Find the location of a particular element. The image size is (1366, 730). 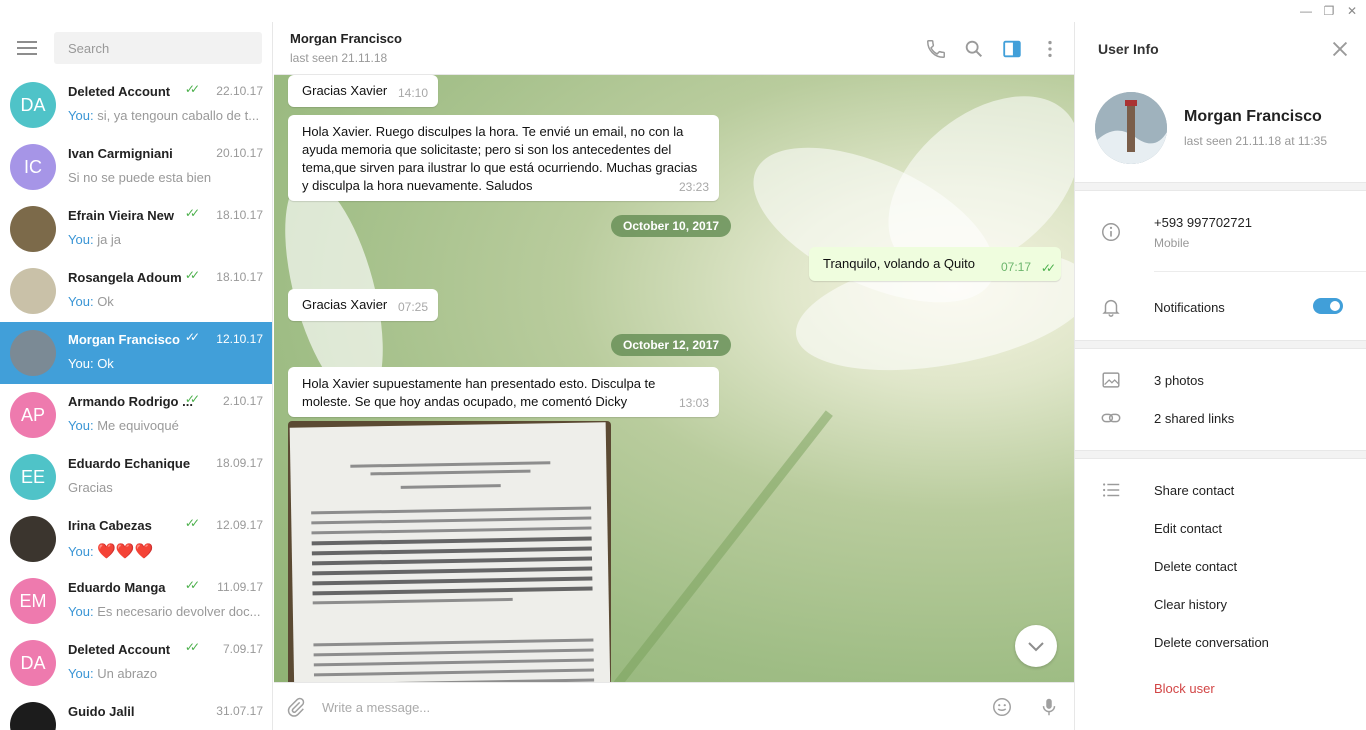

chat-preview: Si no se puede esta bien is located at coordinates (166, 177).